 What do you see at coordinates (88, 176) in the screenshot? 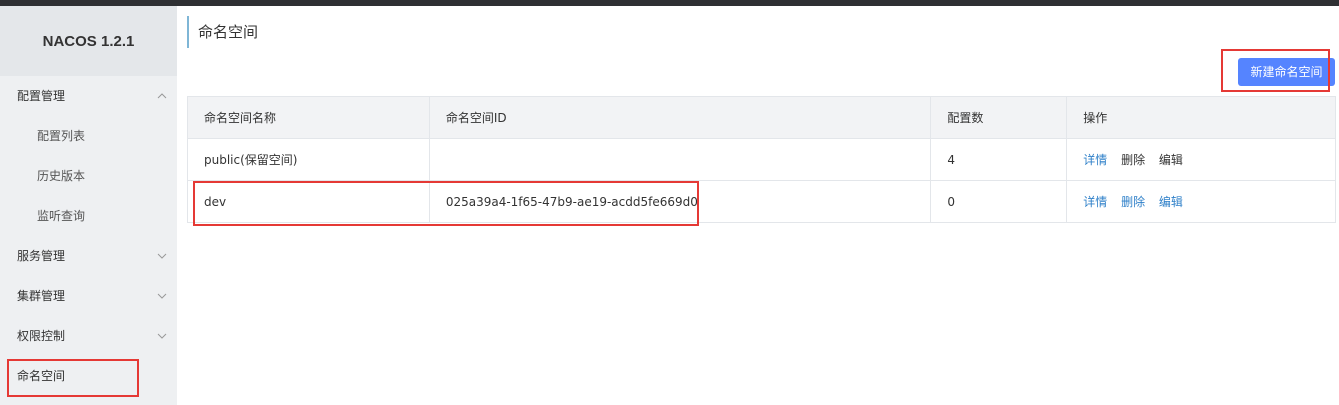
I see `sidebar-item-history: 历史版本` at bounding box center [88, 176].